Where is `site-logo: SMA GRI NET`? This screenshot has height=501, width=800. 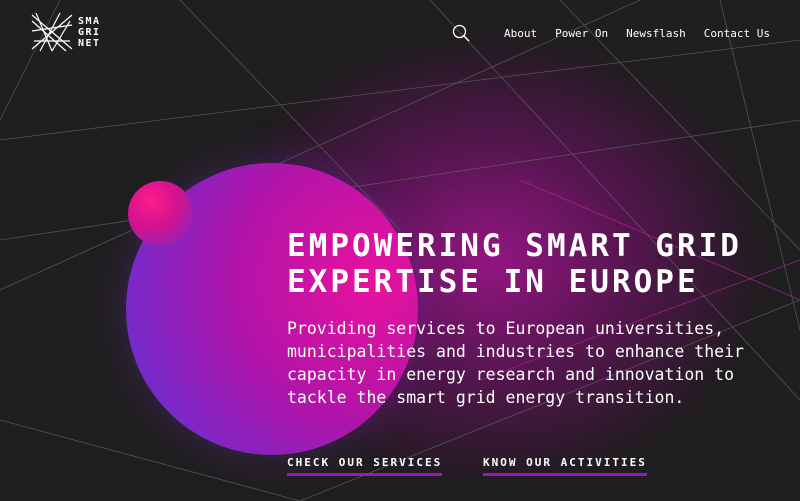
site-logo: SMA GRI NET is located at coordinates (69, 32).